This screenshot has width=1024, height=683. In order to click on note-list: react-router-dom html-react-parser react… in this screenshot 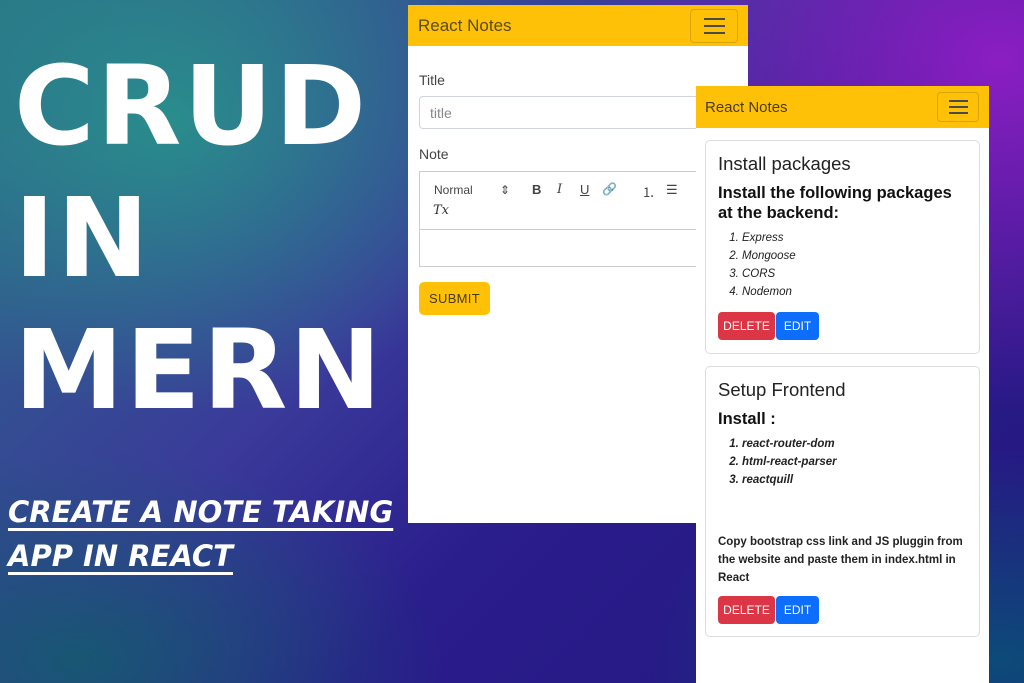, I will do `click(842, 462)`.